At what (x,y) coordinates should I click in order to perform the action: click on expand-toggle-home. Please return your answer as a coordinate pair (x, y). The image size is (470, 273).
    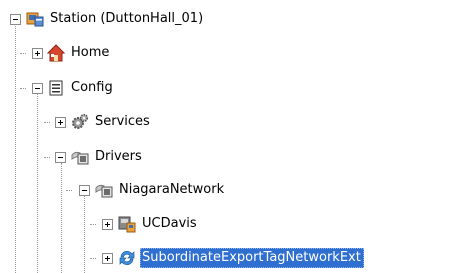
    Looking at the image, I should click on (37, 53).